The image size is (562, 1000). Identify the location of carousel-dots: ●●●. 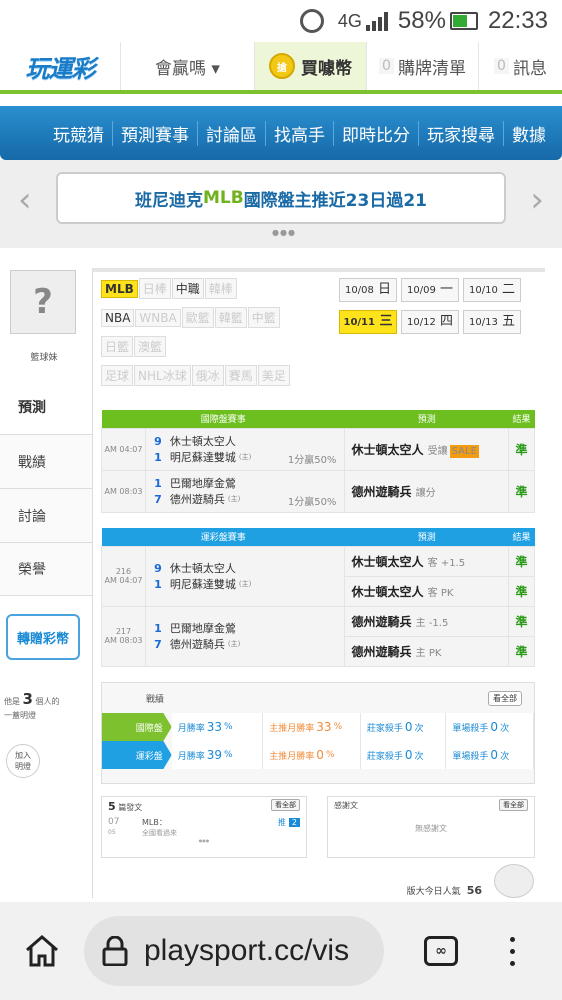
(284, 232).